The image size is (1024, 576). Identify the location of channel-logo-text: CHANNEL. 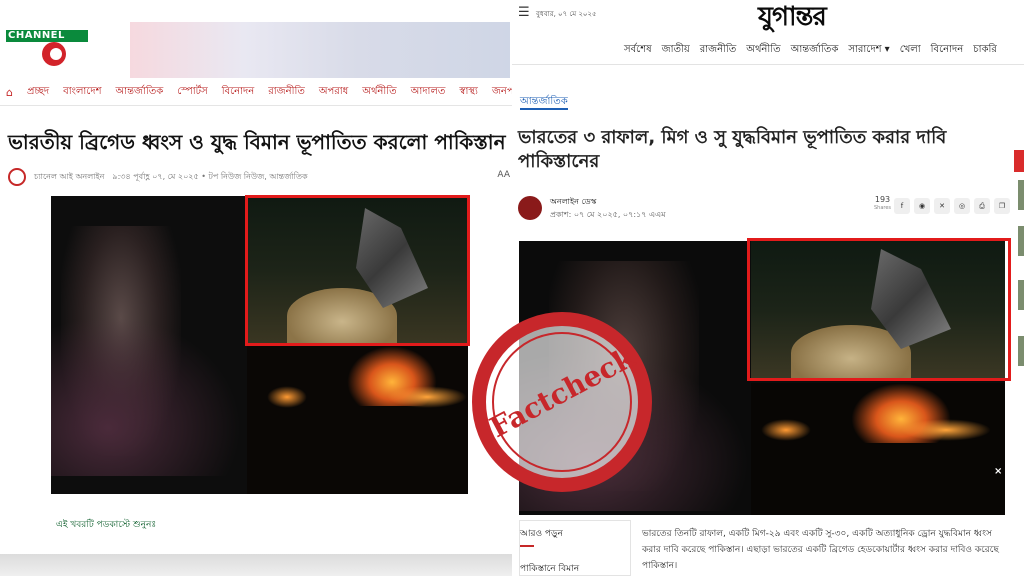
(47, 36).